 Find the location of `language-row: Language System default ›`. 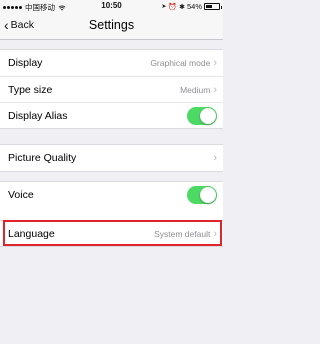

language-row: Language System default › is located at coordinates (111, 233).